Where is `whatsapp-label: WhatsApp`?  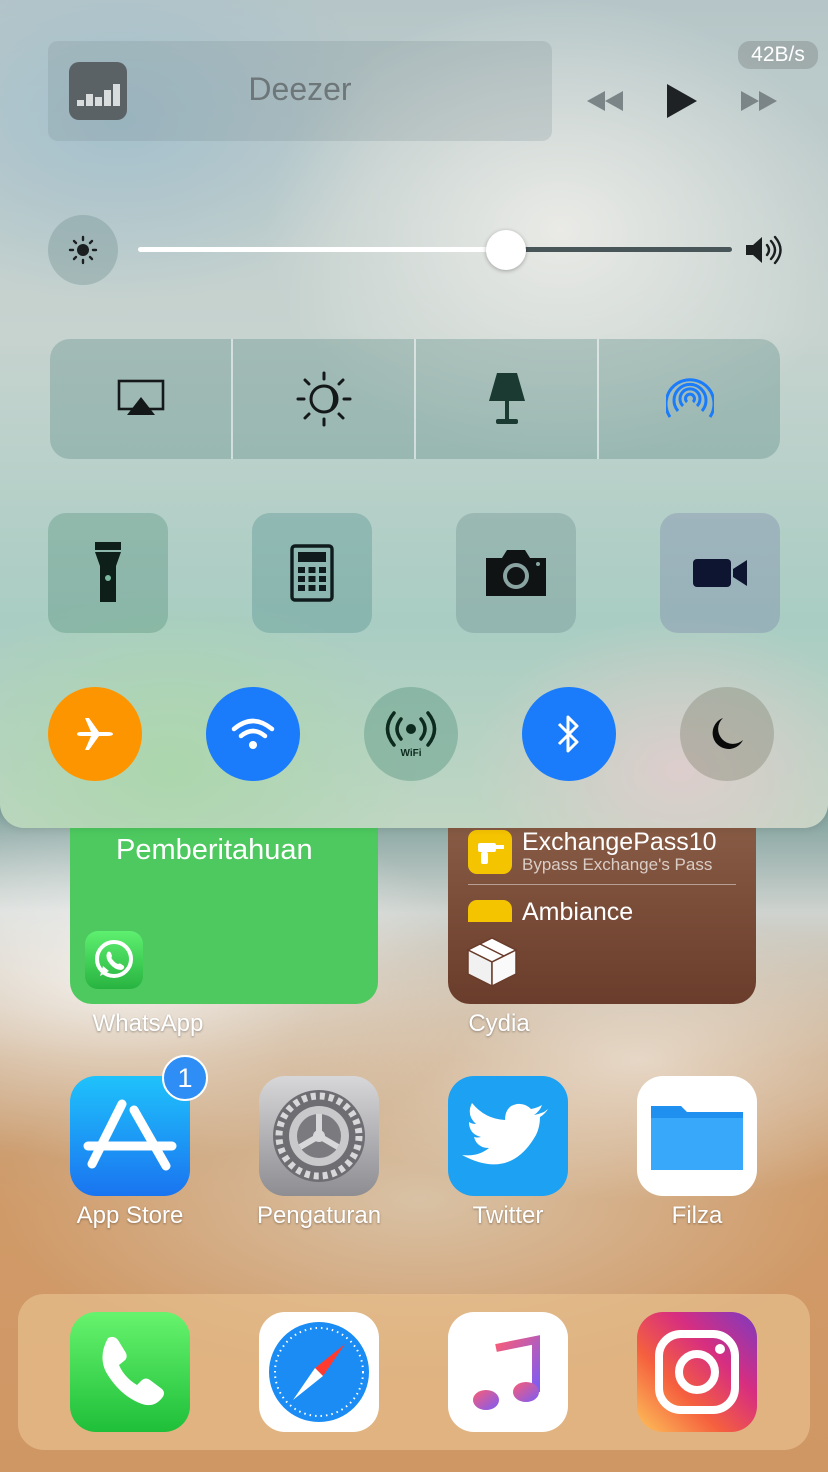 whatsapp-label: WhatsApp is located at coordinates (148, 1023).